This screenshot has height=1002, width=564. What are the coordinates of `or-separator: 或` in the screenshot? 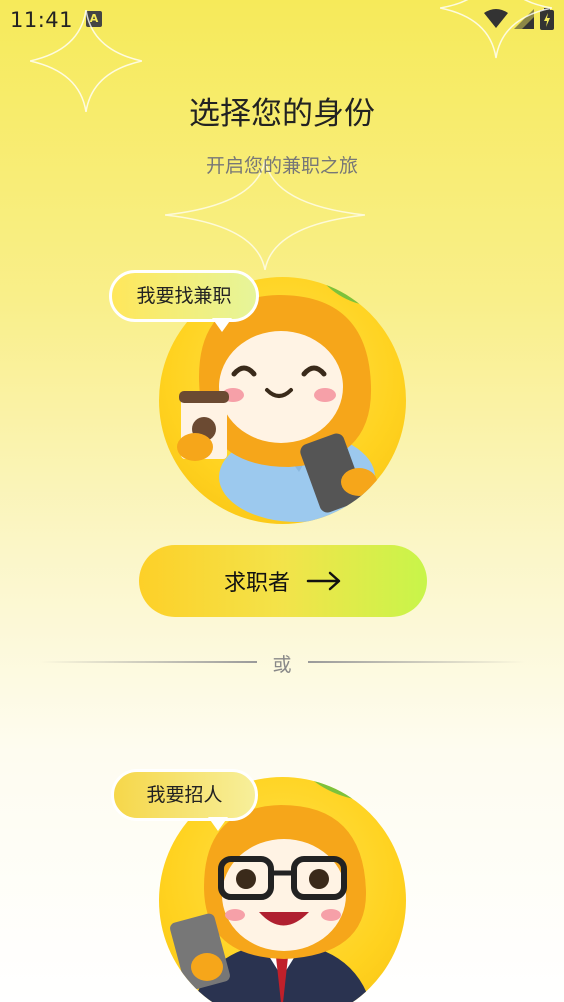 It's located at (282, 665).